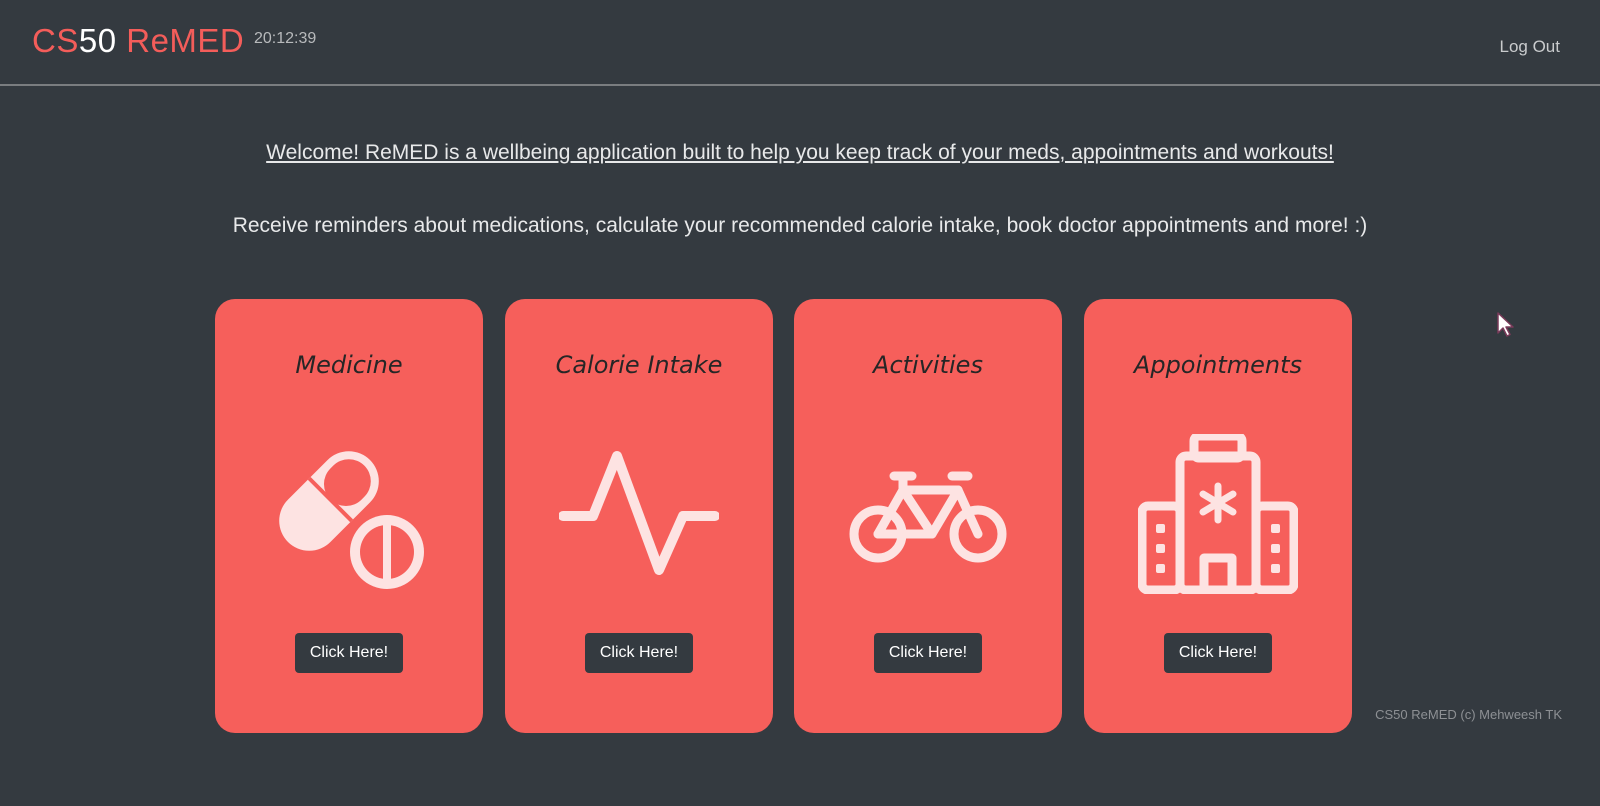  I want to click on medicine-button: Click Here!, so click(349, 653).